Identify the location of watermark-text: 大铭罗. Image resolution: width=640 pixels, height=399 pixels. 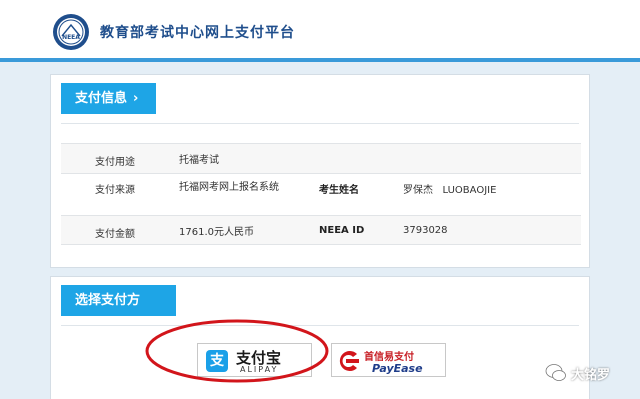
(591, 375).